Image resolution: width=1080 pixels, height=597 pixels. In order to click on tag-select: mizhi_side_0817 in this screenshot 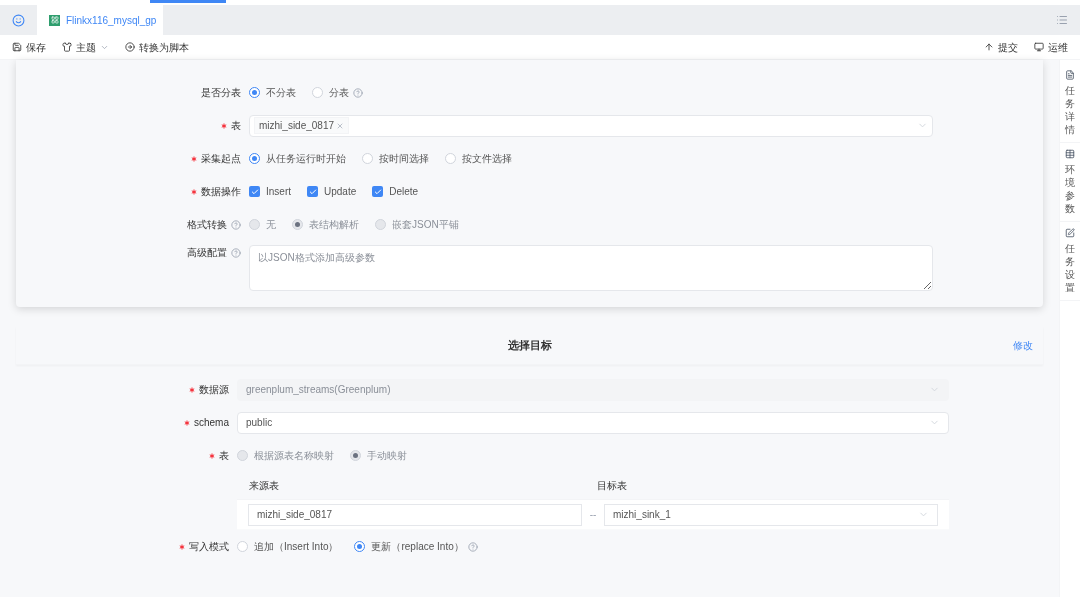, I will do `click(591, 125)`.